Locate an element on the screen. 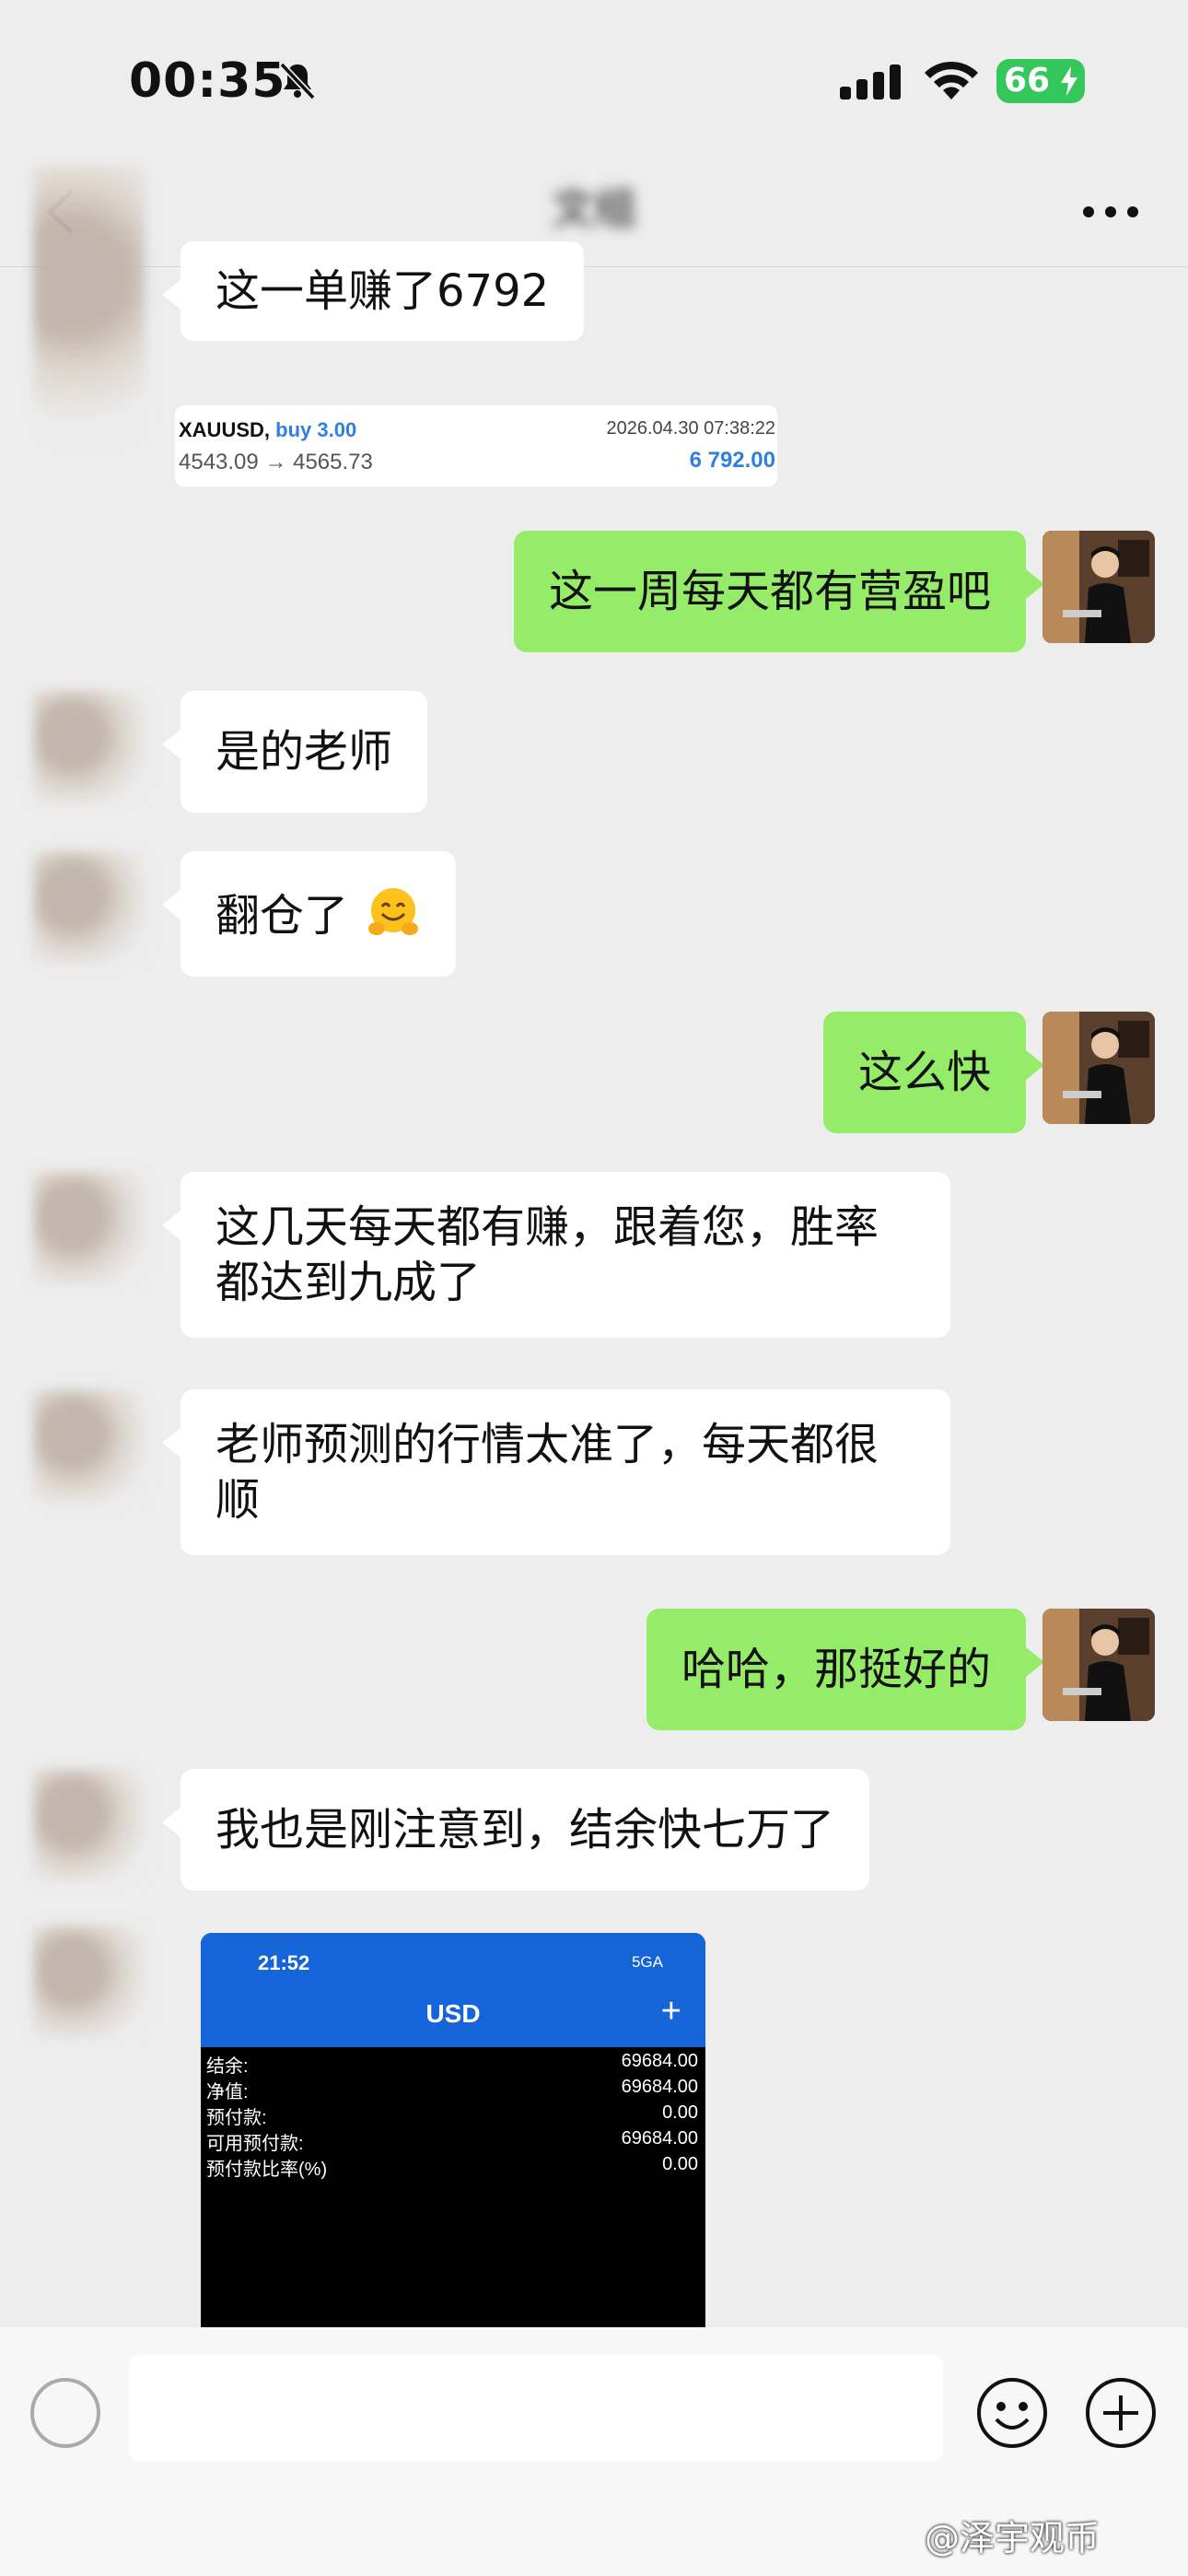 The height and width of the screenshot is (2576, 1188). account-row: 预付款比率(%) 0.00 is located at coordinates (452, 2167).